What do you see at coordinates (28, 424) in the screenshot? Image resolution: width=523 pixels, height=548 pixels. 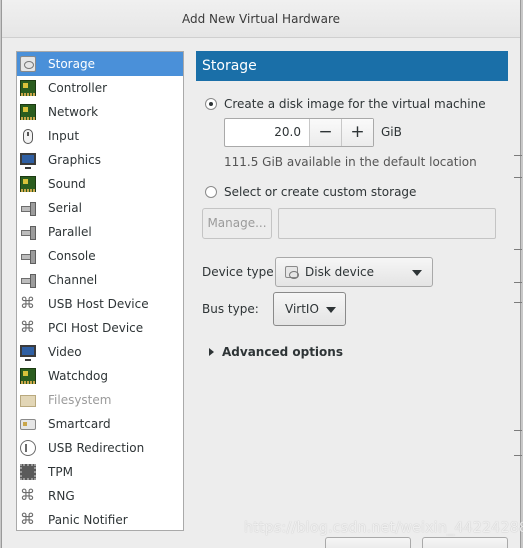 I see `smartcard-icon` at bounding box center [28, 424].